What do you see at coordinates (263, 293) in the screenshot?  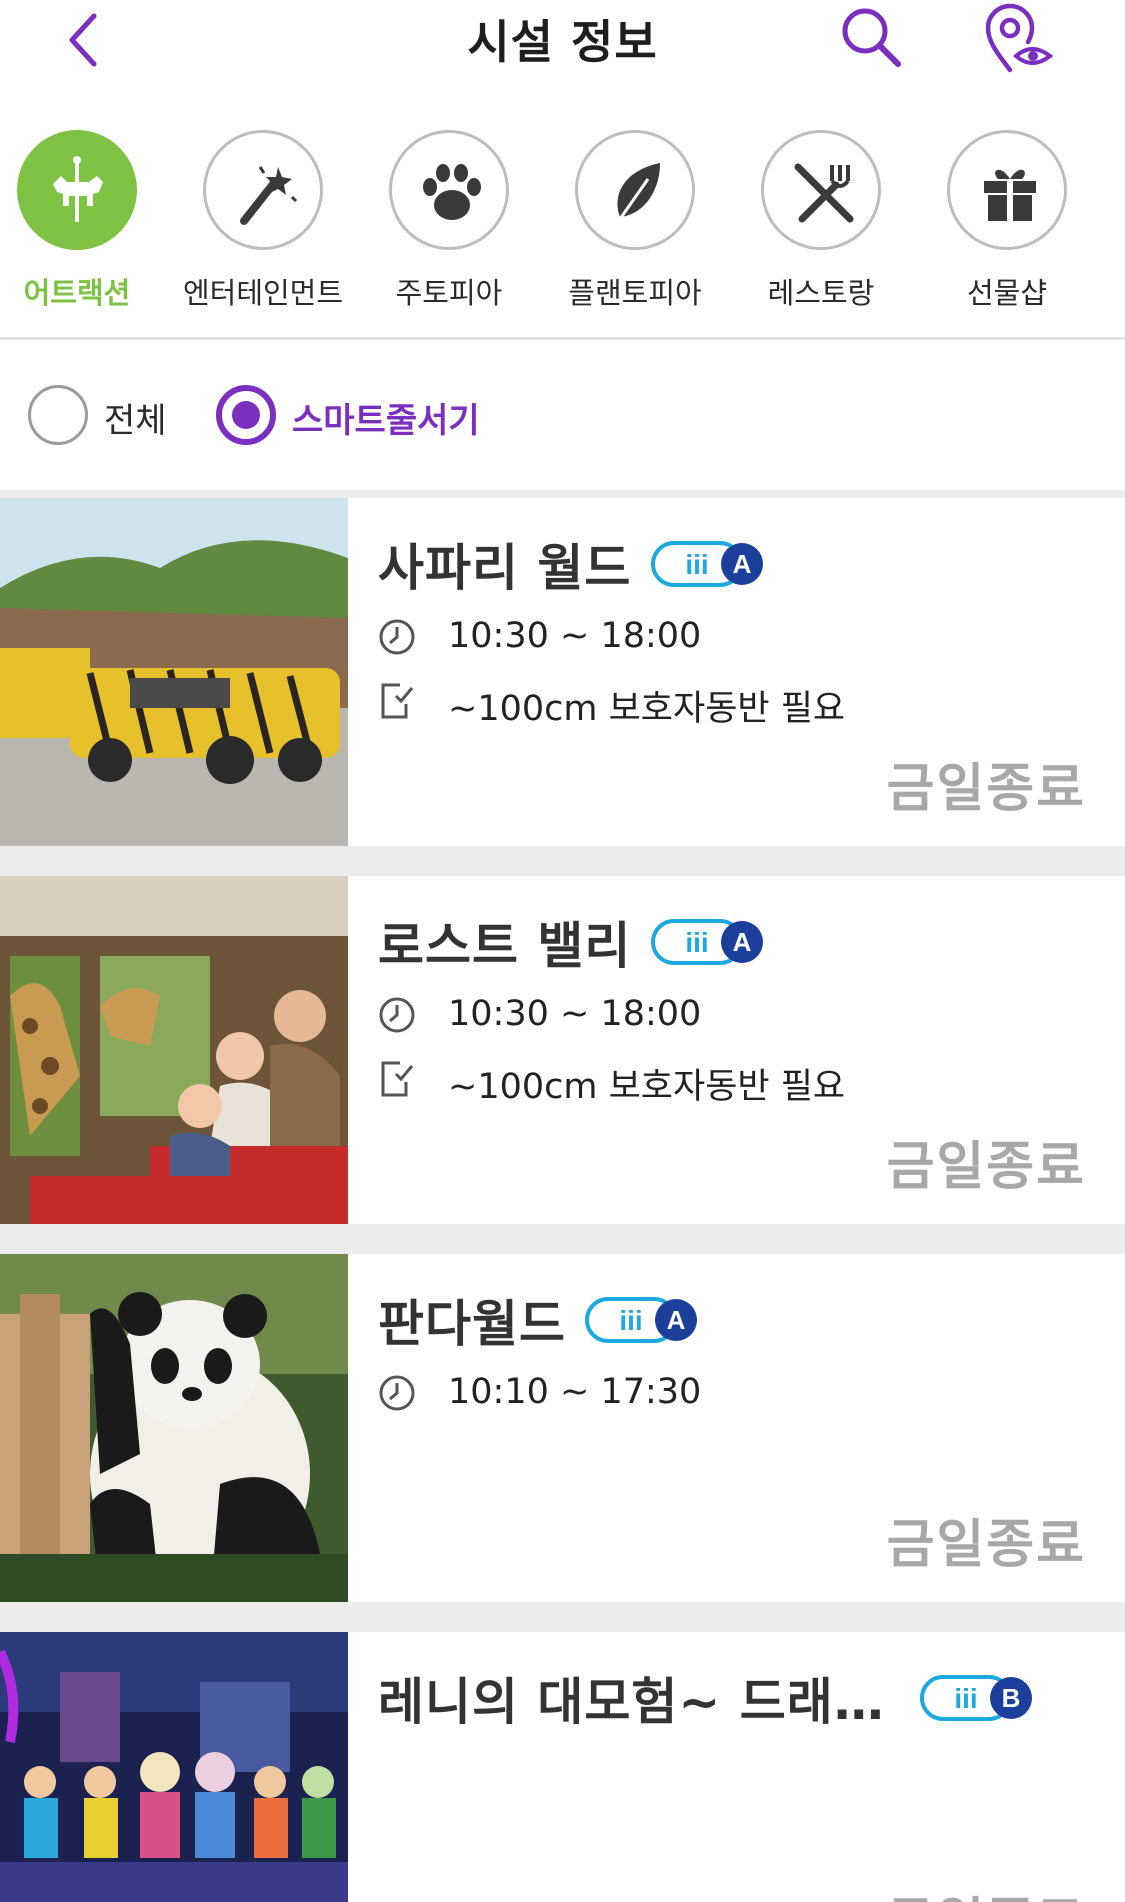 I see `category-label: 엔터테인먼트` at bounding box center [263, 293].